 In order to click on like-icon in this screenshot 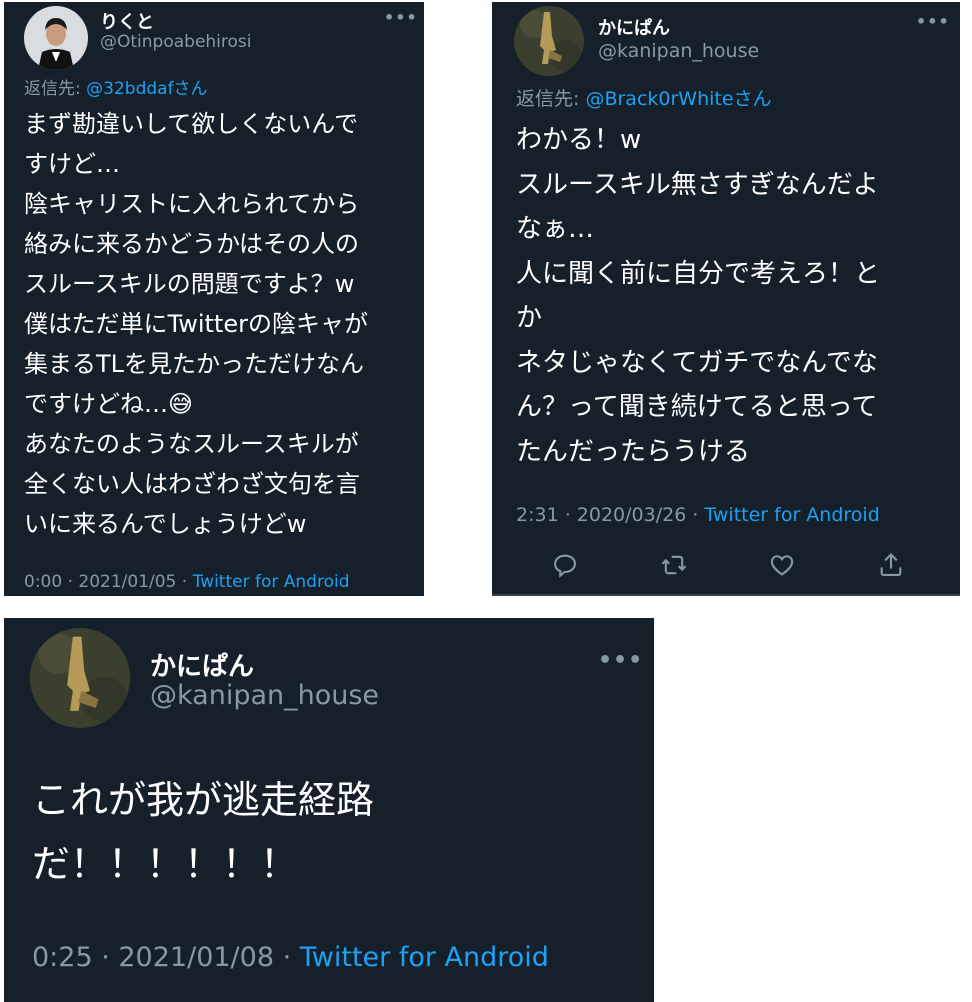, I will do `click(782, 565)`.